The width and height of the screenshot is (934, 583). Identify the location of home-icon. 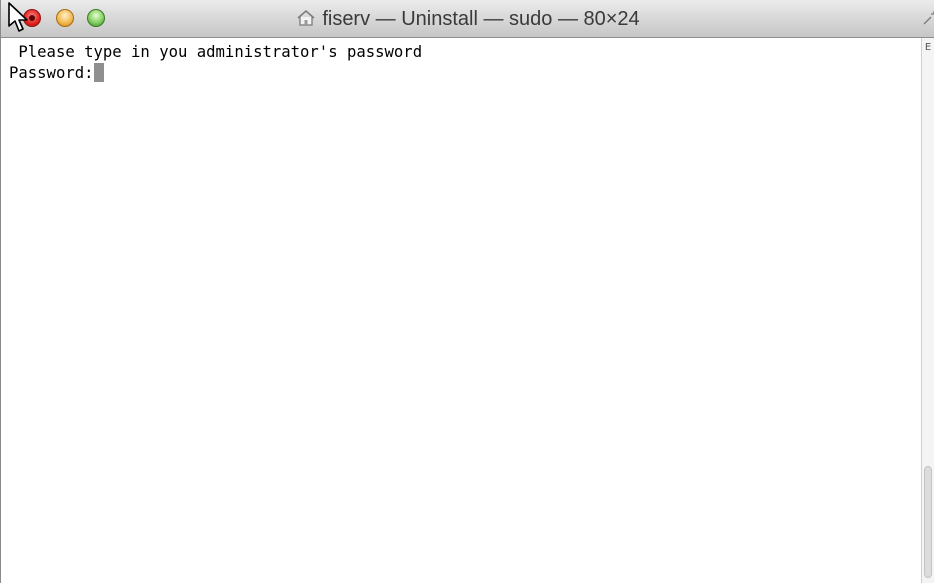
(306, 18).